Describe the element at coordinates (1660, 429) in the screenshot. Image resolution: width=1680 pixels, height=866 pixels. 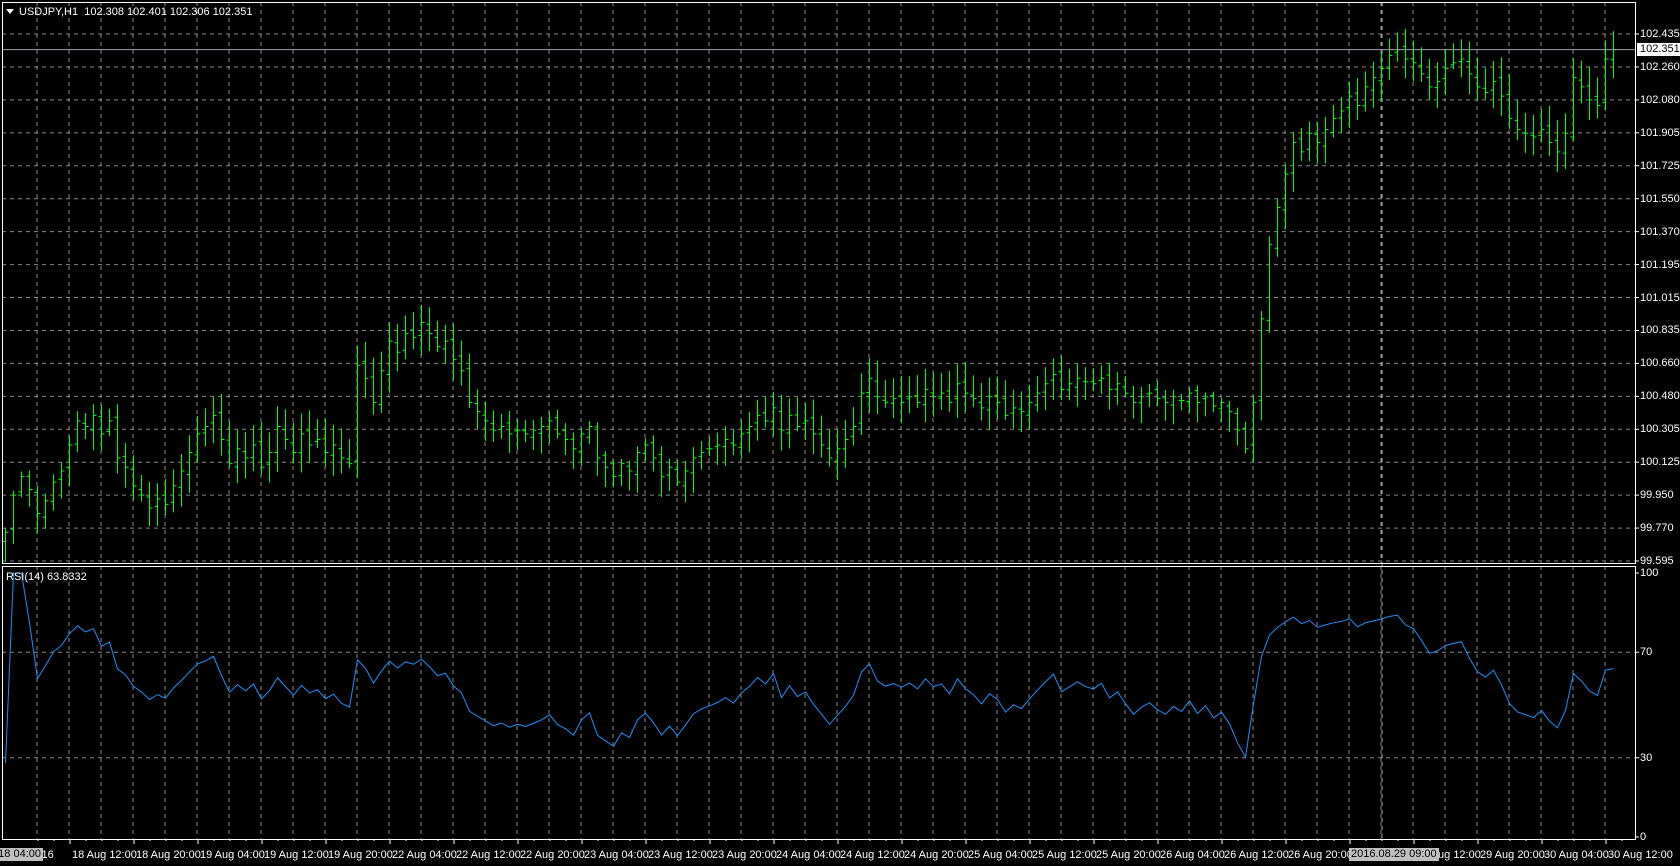
I see `price-axis-label: 100.305` at that location.